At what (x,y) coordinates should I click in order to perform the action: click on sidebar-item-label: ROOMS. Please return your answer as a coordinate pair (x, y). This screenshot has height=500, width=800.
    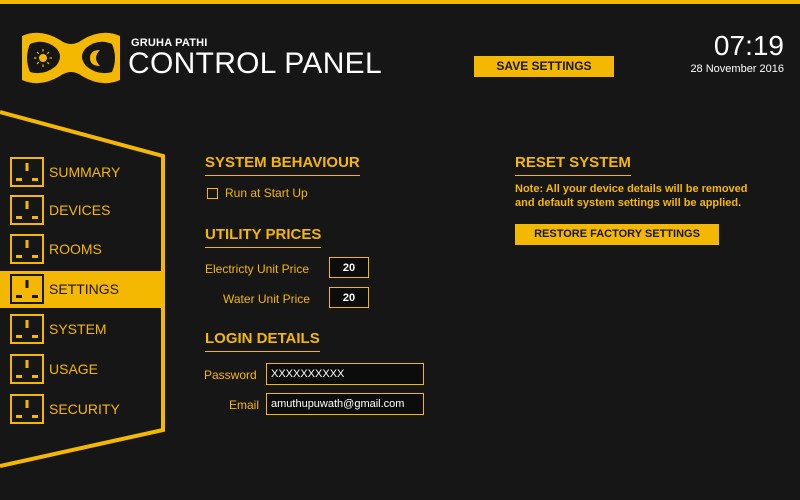
    Looking at the image, I should click on (75, 249).